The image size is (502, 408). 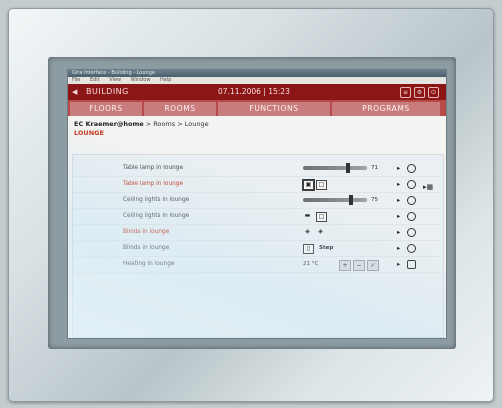 I want to click on window-title: Gira Interface - Building - Lounge, so click(x=113, y=73).